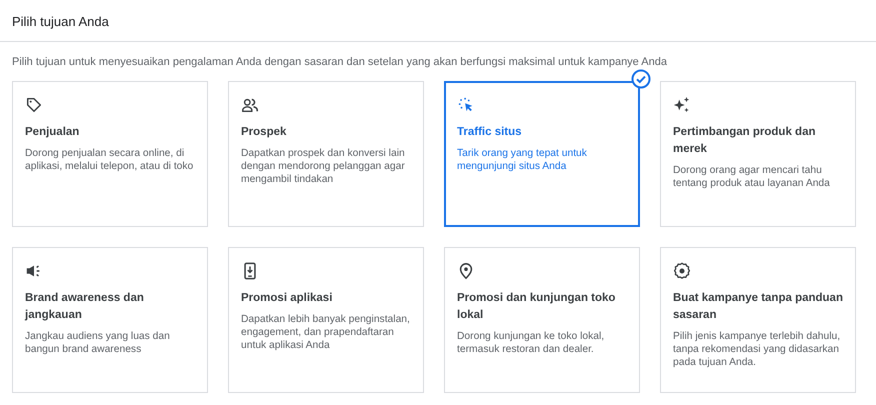  Describe the element at coordinates (531, 343) in the screenshot. I see `goal-description: Dorong kunjungan ke toko lokal, termasuk restoran dan dealer.` at that location.